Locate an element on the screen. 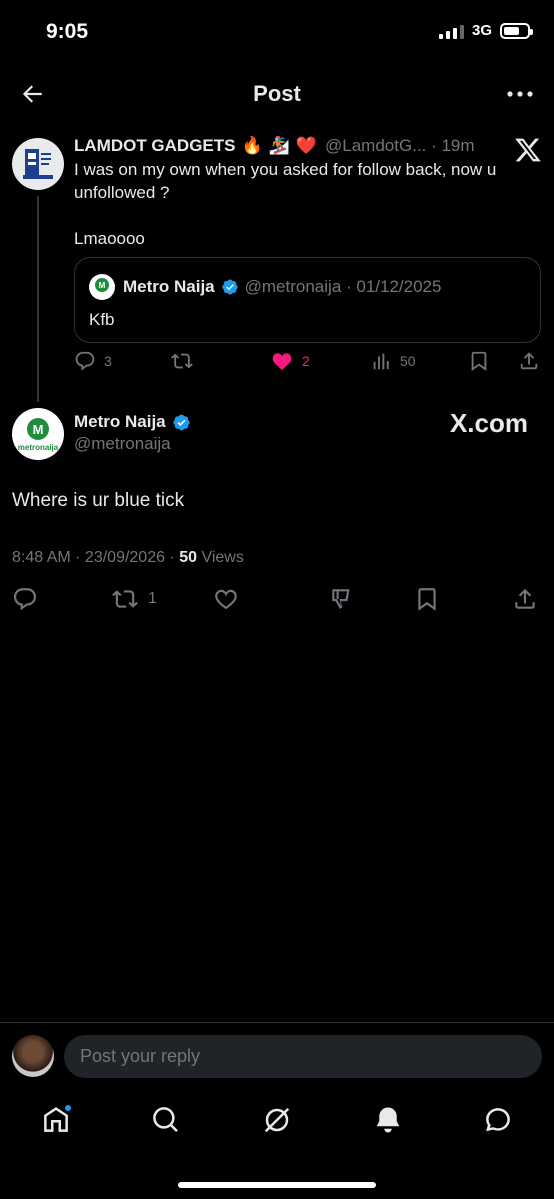 The height and width of the screenshot is (1199, 554). bell-icon is located at coordinates (388, 1120).